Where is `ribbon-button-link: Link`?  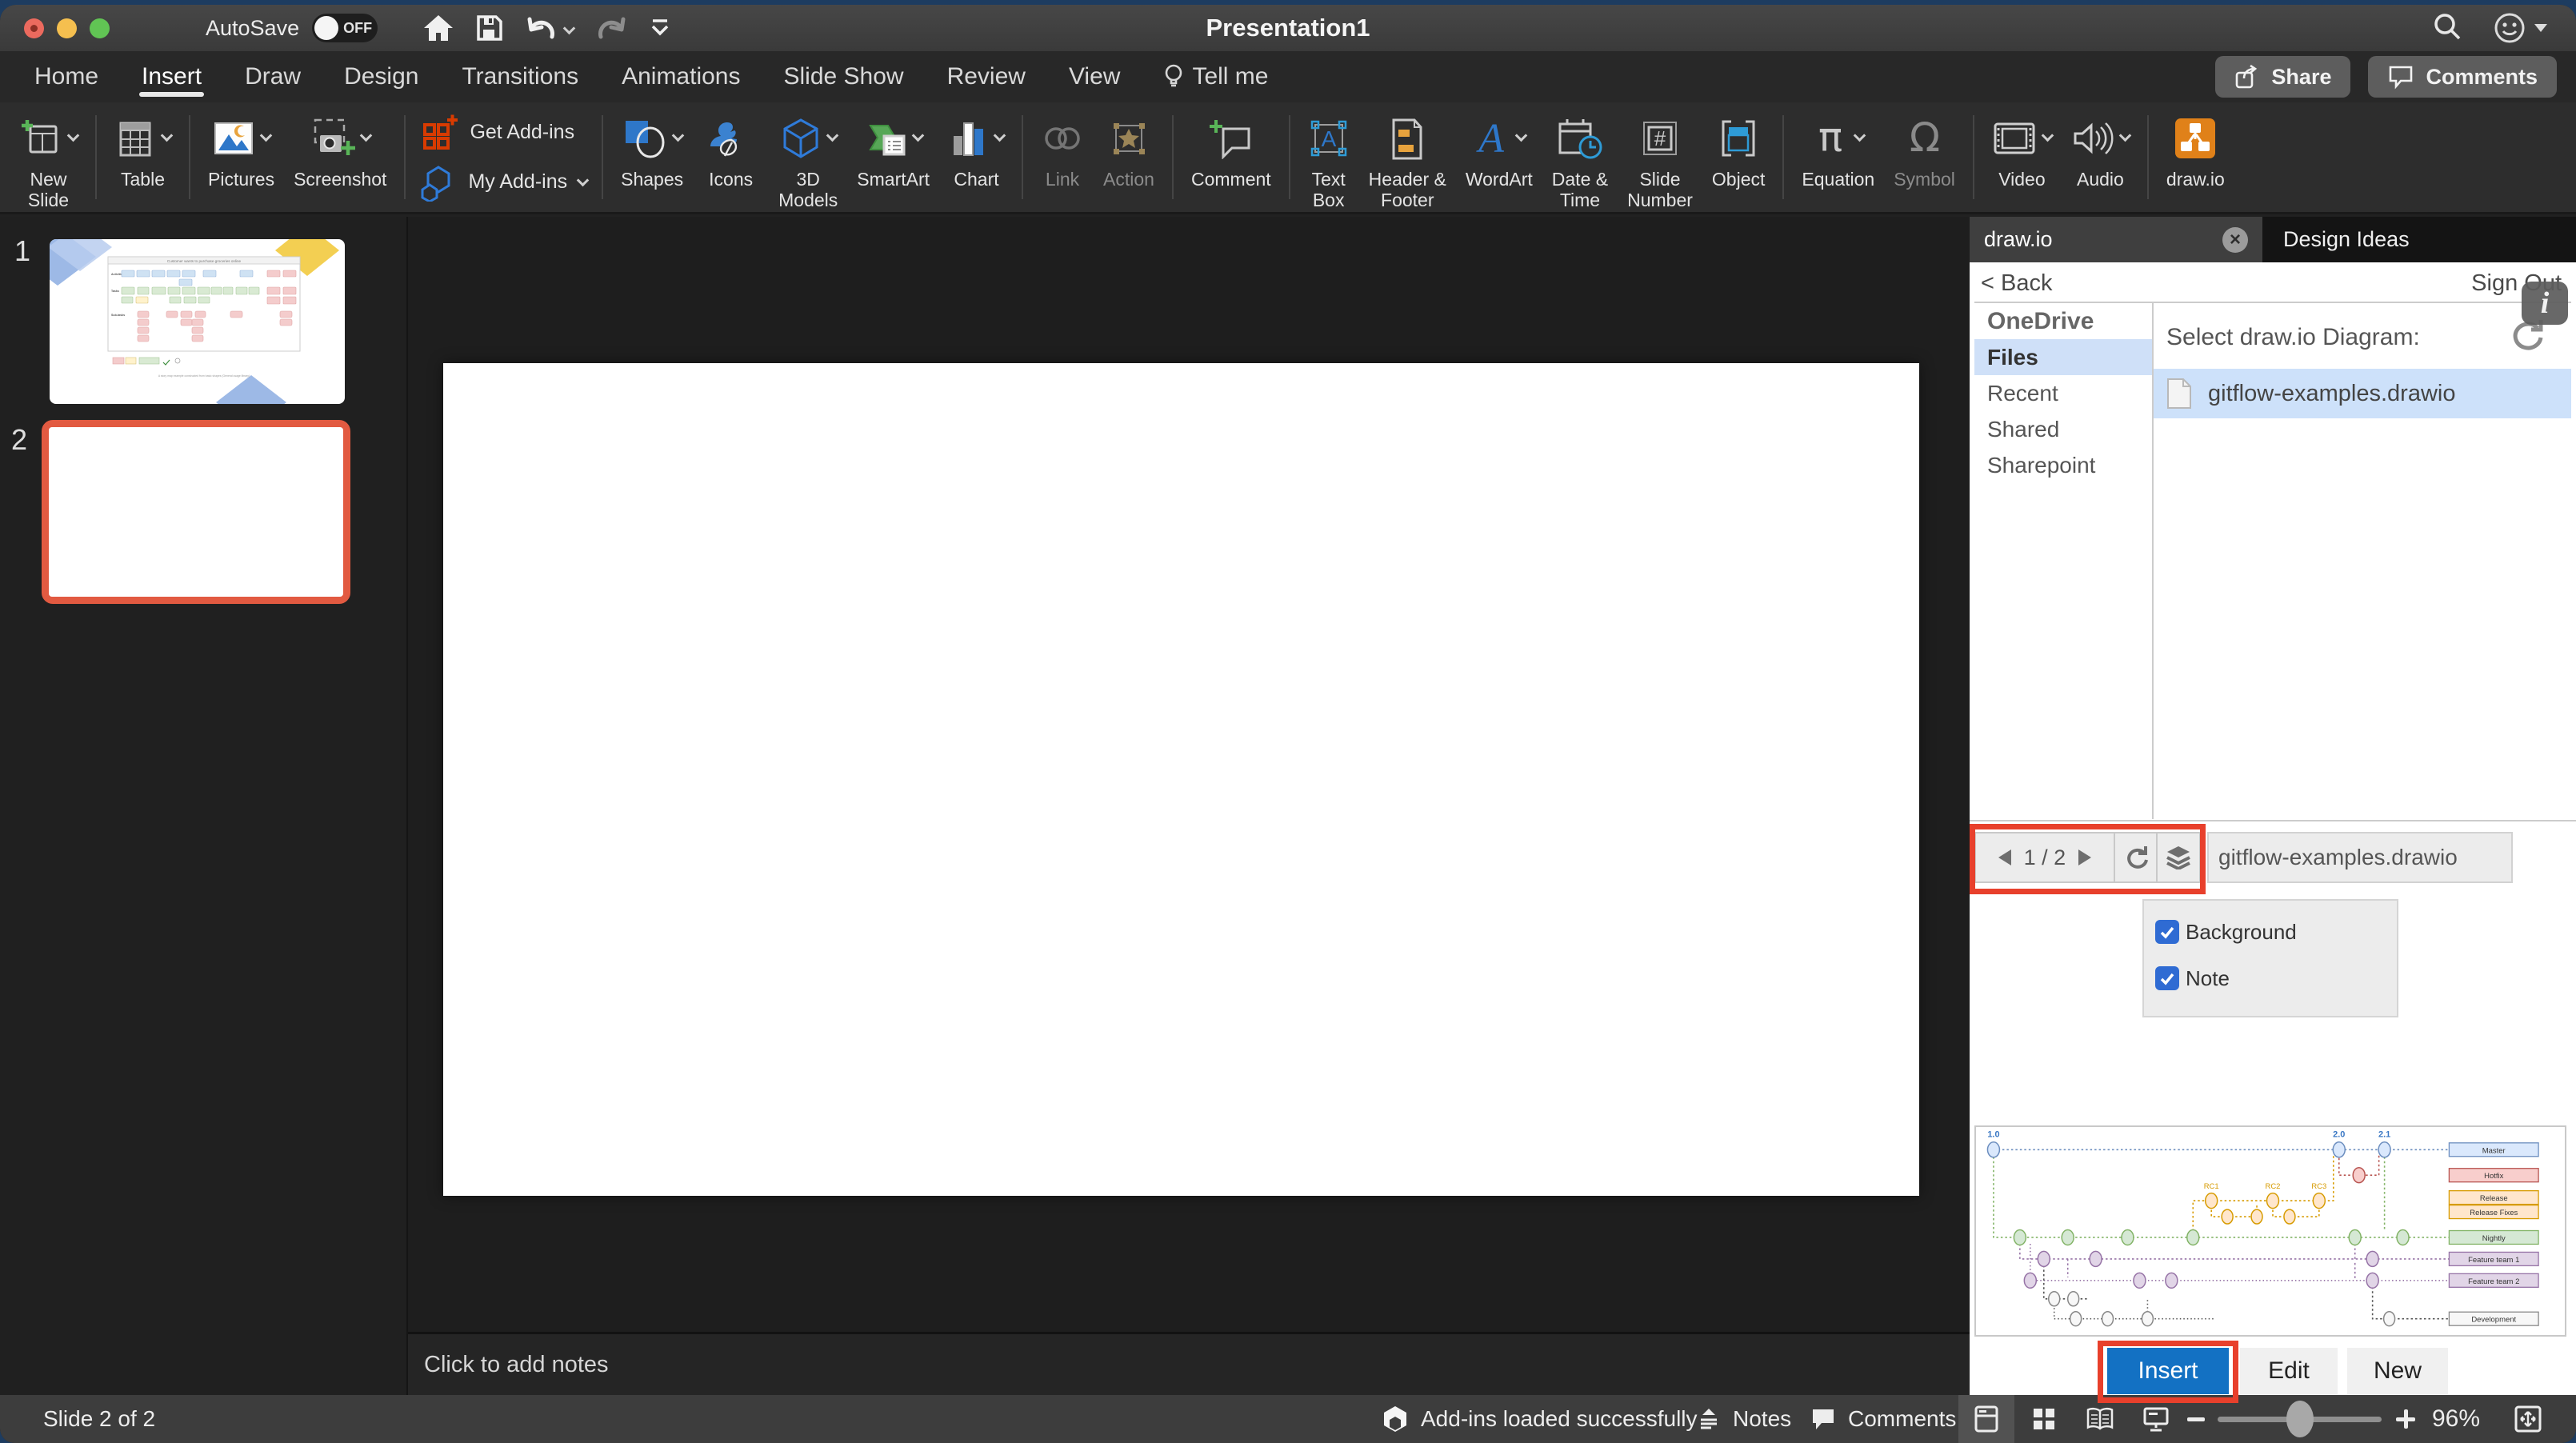
ribbon-button-link: Link is located at coordinates (1062, 150).